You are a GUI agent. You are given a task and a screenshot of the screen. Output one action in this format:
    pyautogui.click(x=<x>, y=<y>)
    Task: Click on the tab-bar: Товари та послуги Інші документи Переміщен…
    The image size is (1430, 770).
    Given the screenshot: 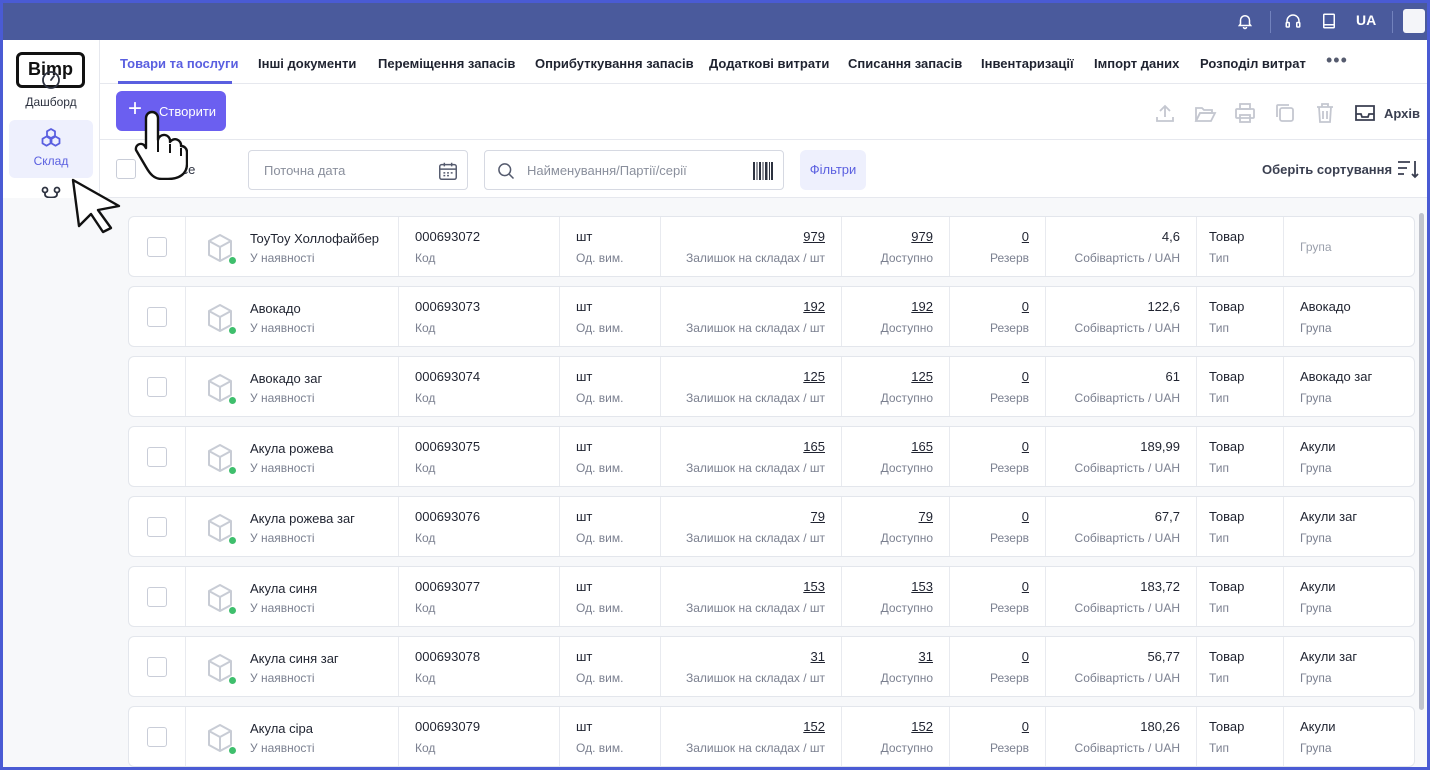 What is the action you would take?
    pyautogui.click(x=763, y=62)
    